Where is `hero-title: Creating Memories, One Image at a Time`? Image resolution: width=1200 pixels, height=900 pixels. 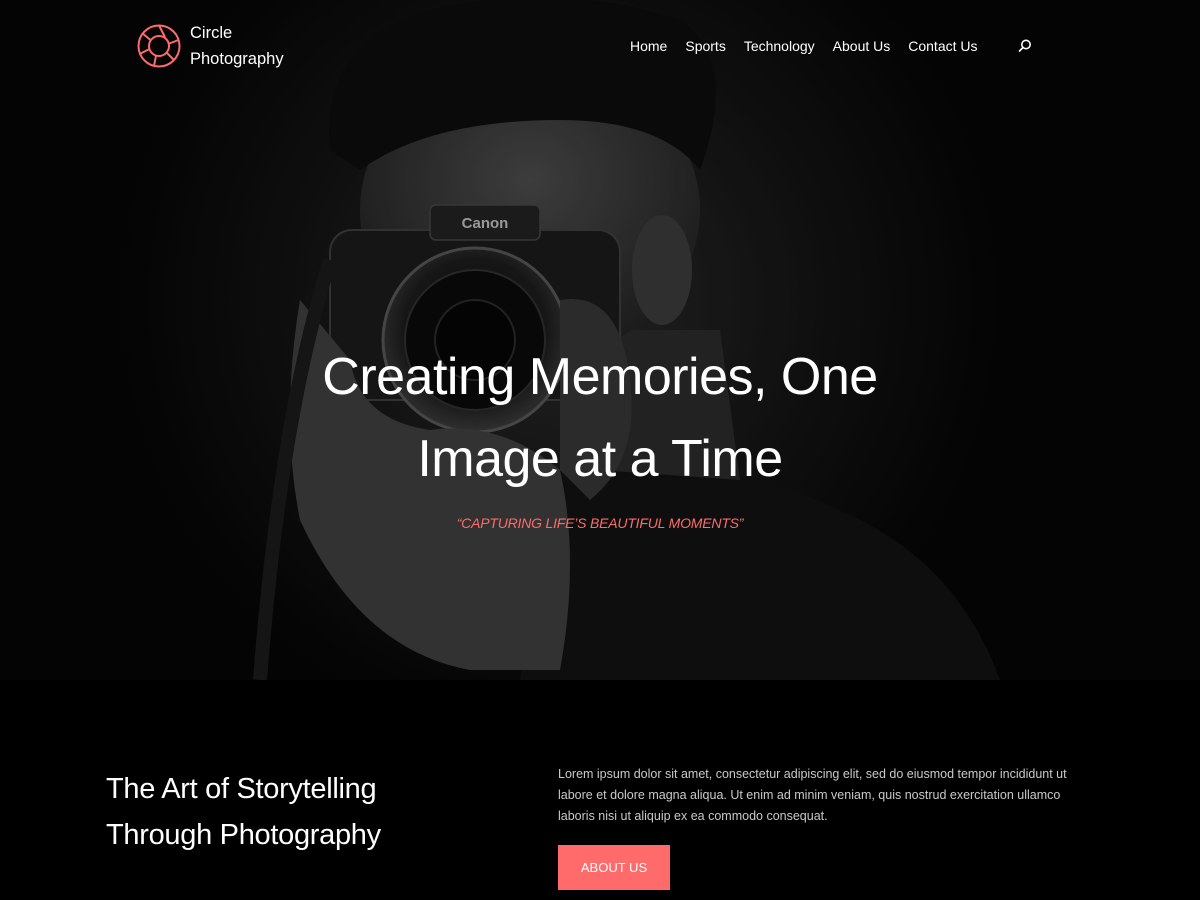
hero-title: Creating Memories, One Image at a Time is located at coordinates (600, 418).